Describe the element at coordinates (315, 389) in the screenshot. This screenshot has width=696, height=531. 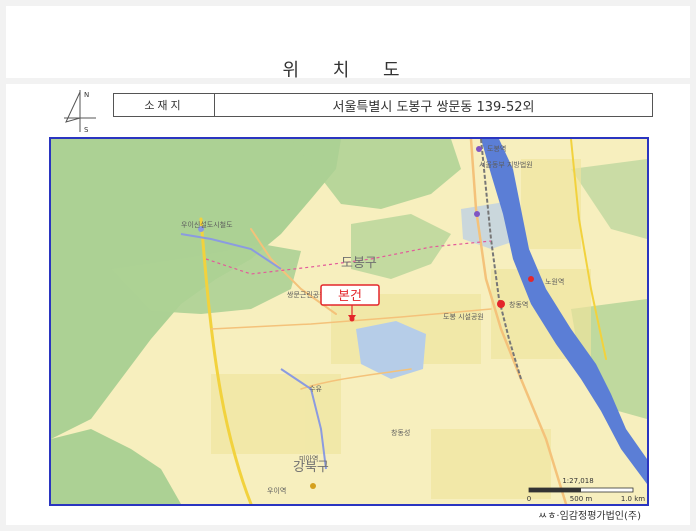
I see `label-suyu: 수유` at that location.